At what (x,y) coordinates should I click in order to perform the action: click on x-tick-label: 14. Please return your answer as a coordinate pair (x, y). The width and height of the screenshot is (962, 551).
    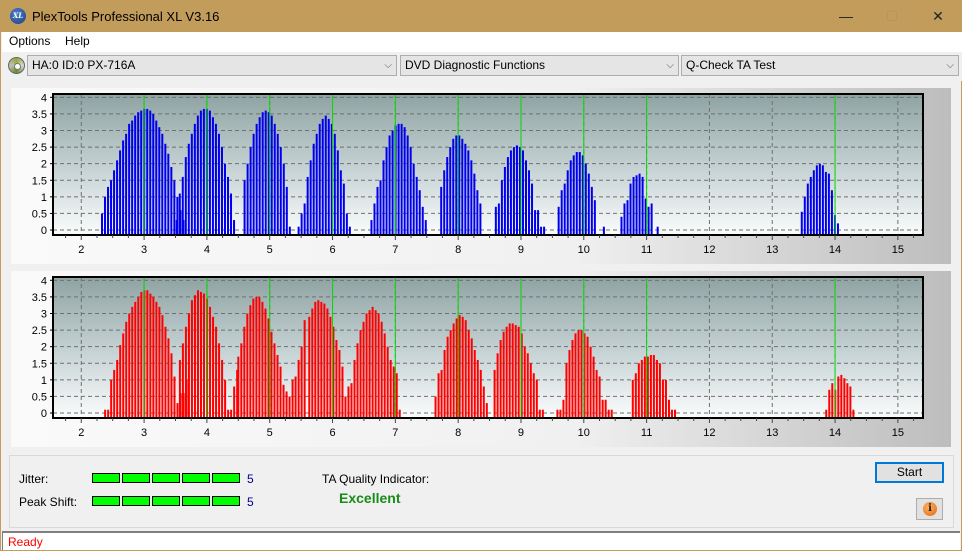
    Looking at the image, I should click on (835, 250).